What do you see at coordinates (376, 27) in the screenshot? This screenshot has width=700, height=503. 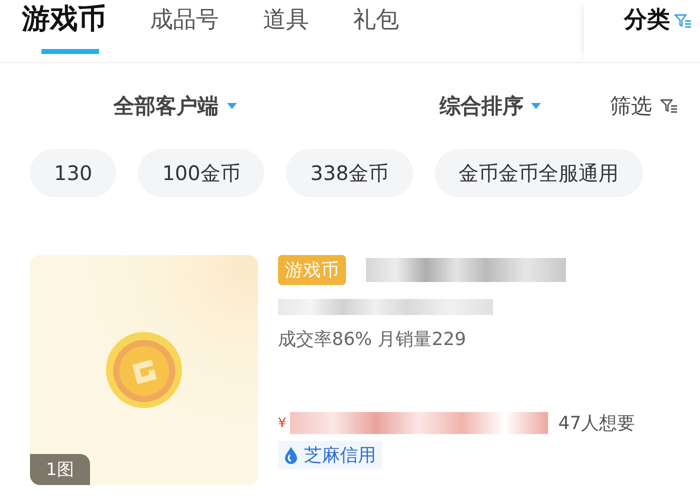 I see `tab: 礼包` at bounding box center [376, 27].